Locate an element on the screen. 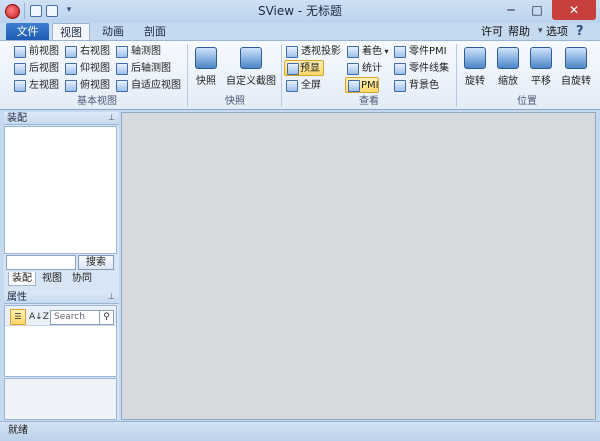  camera-icon is located at coordinates (206, 58).